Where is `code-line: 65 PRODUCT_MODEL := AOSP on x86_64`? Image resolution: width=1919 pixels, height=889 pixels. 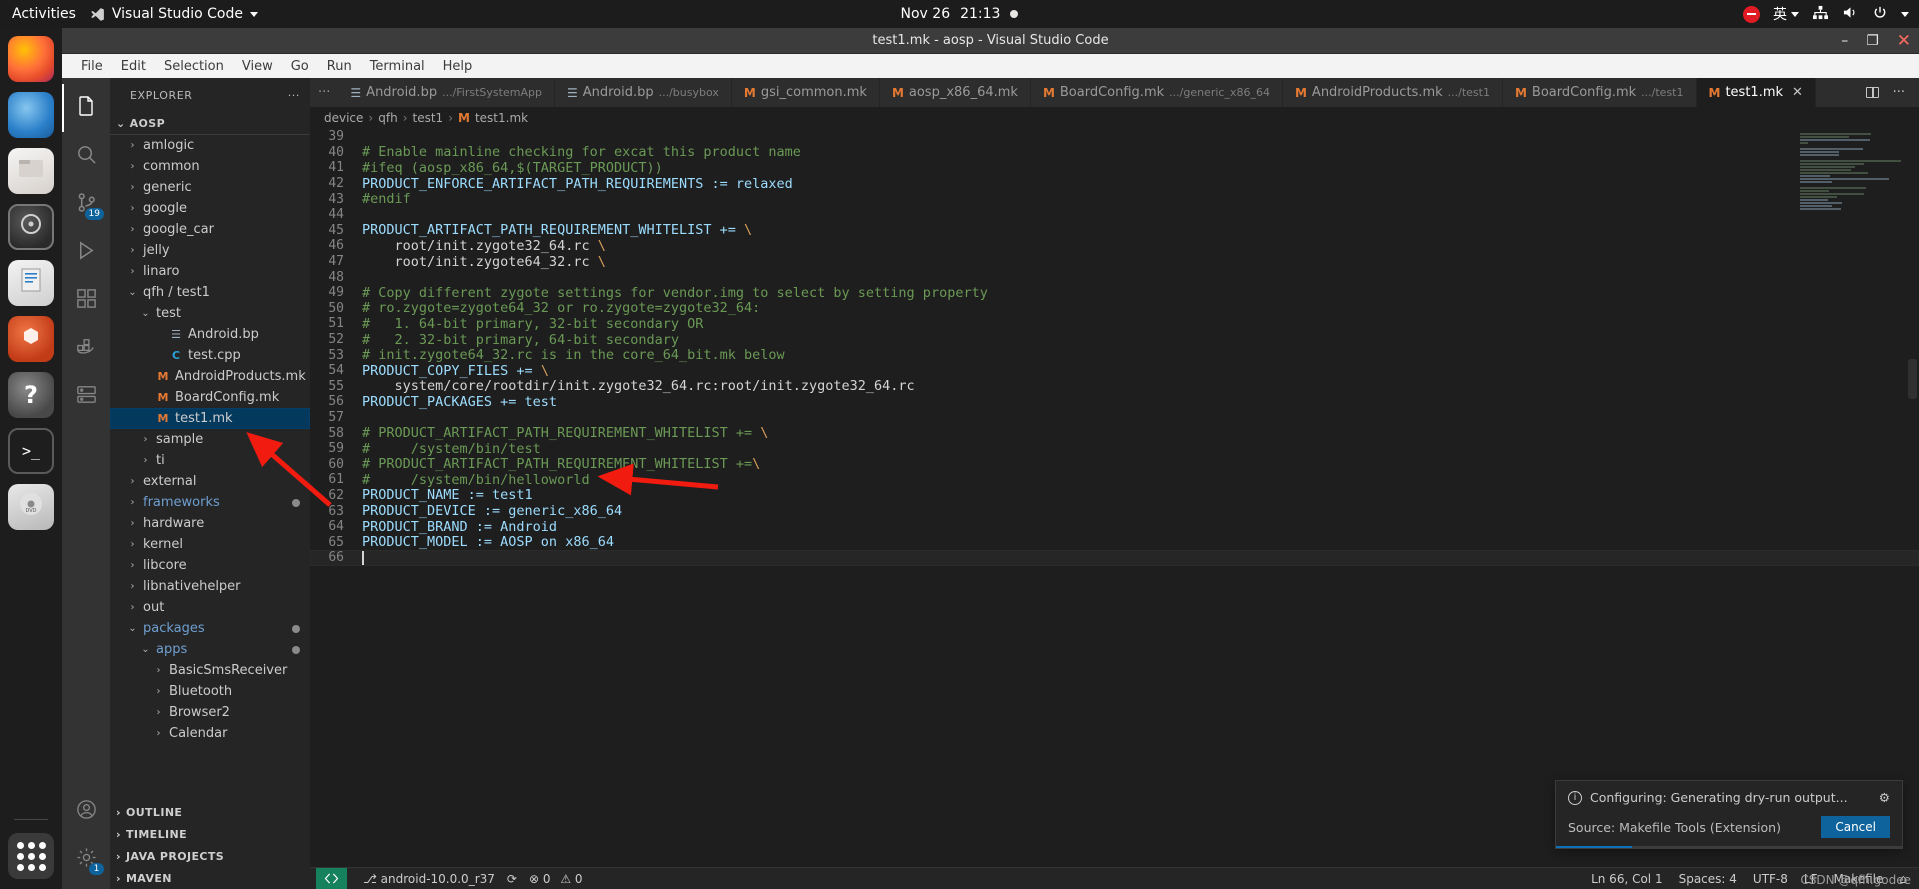
code-line: 65 PRODUCT_MODEL := AOSP on x86_64 is located at coordinates (1114, 542).